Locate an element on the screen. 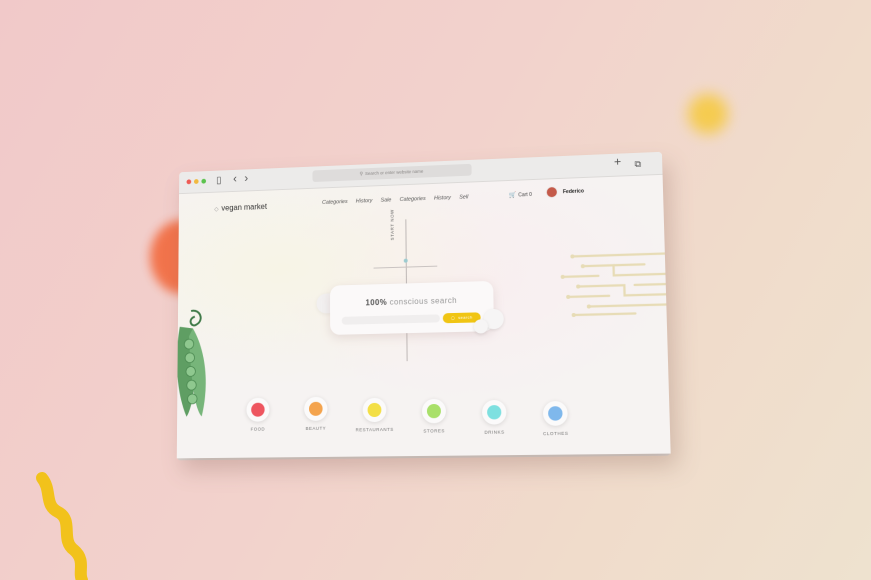 Image resolution: width=871 pixels, height=580 pixels. cart-label: Cart 0 is located at coordinates (525, 195).